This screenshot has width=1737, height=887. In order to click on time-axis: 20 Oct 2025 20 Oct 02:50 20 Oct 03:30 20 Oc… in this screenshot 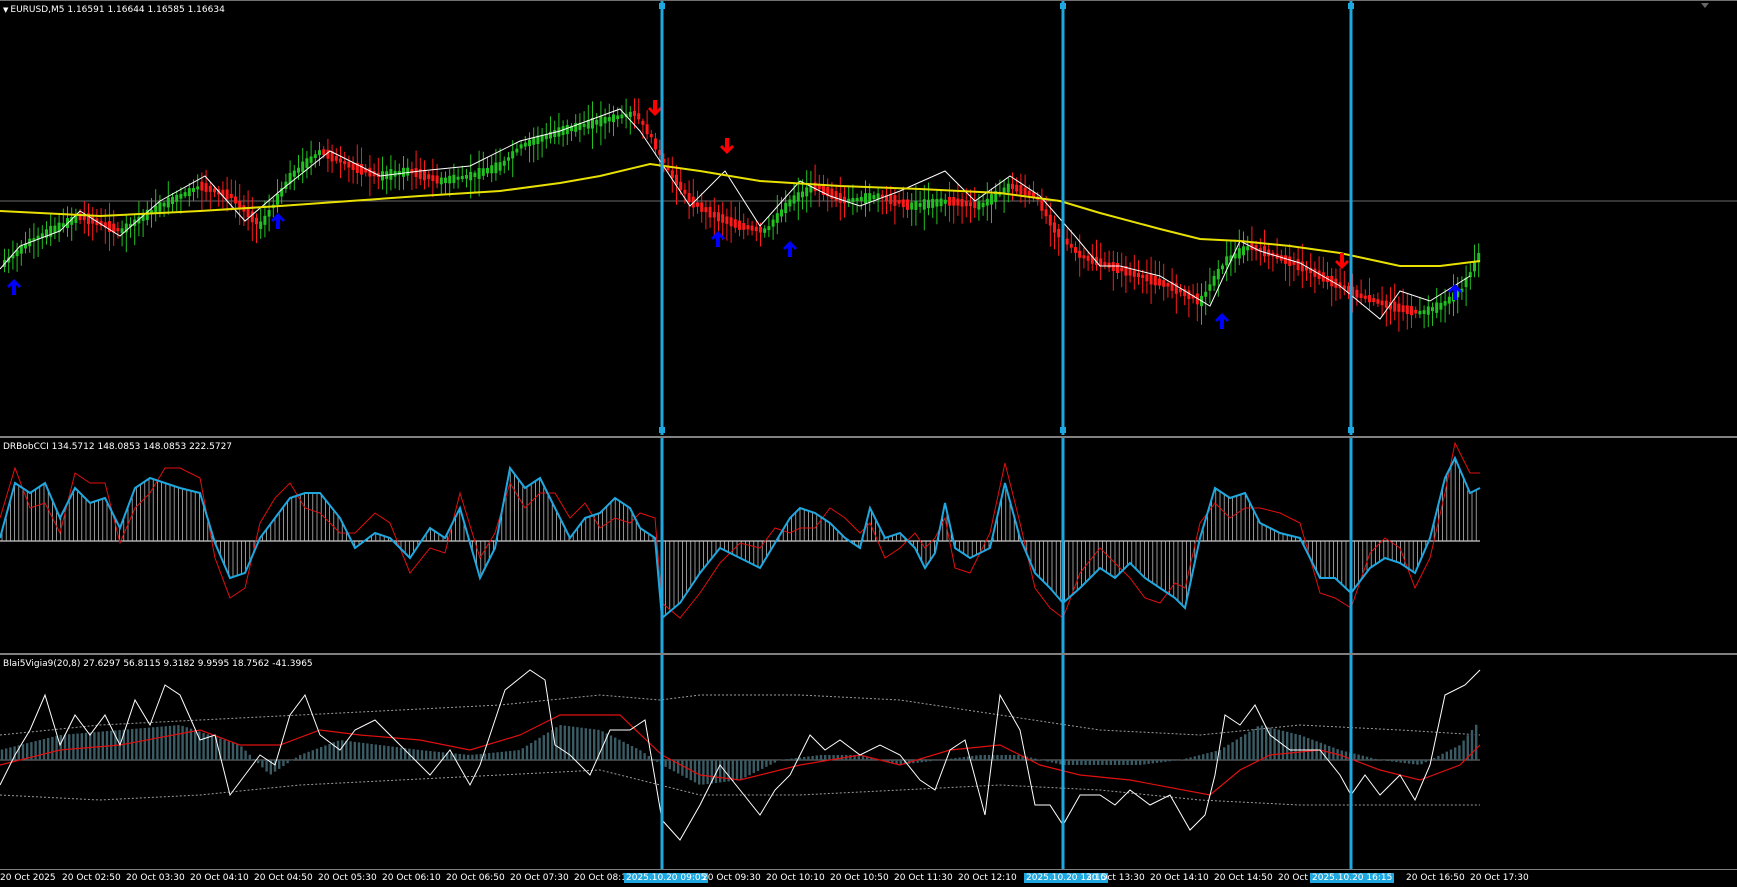, I will do `click(868, 878)`.